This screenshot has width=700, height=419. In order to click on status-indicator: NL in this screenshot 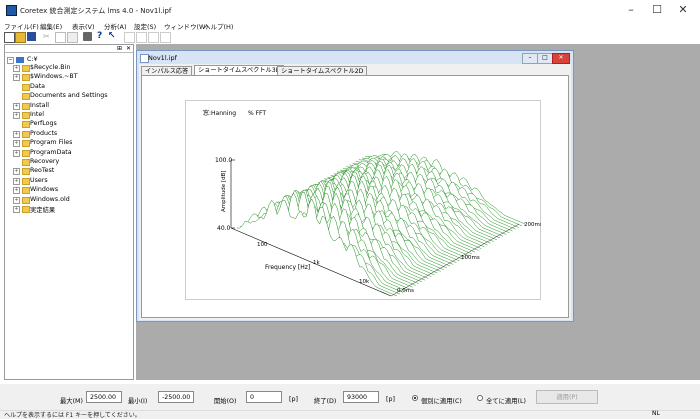, I will do `click(656, 413)`.